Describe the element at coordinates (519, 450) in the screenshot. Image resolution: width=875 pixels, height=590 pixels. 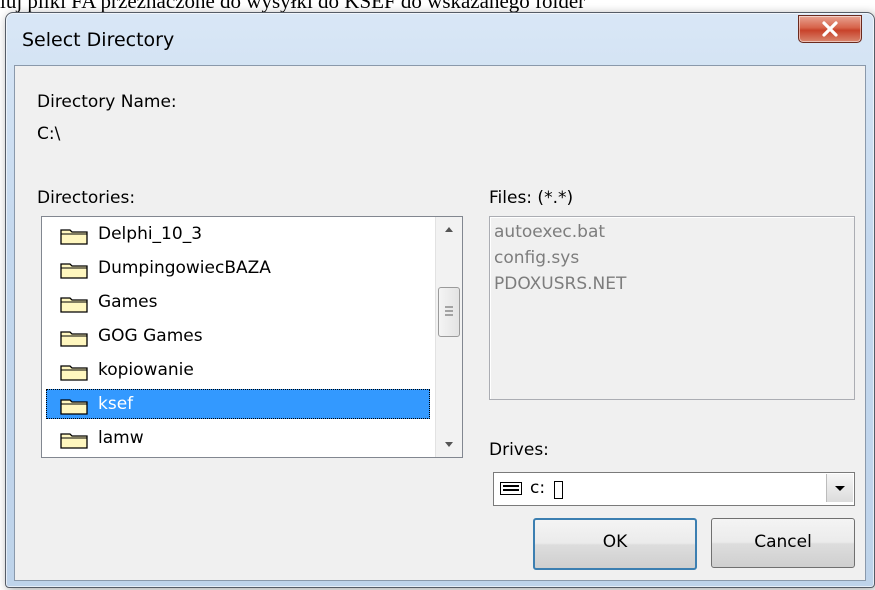
I see `drives-label: Drives:` at that location.